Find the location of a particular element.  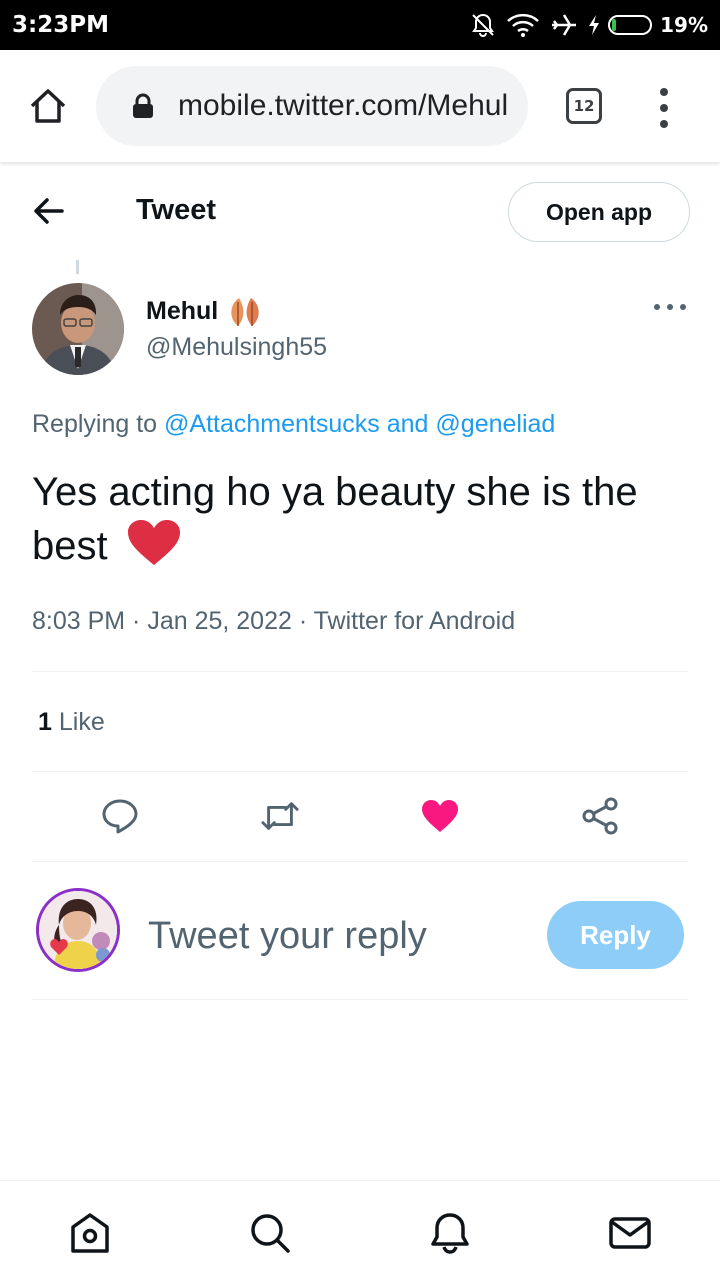

bottom-navigation is located at coordinates (360, 1230).